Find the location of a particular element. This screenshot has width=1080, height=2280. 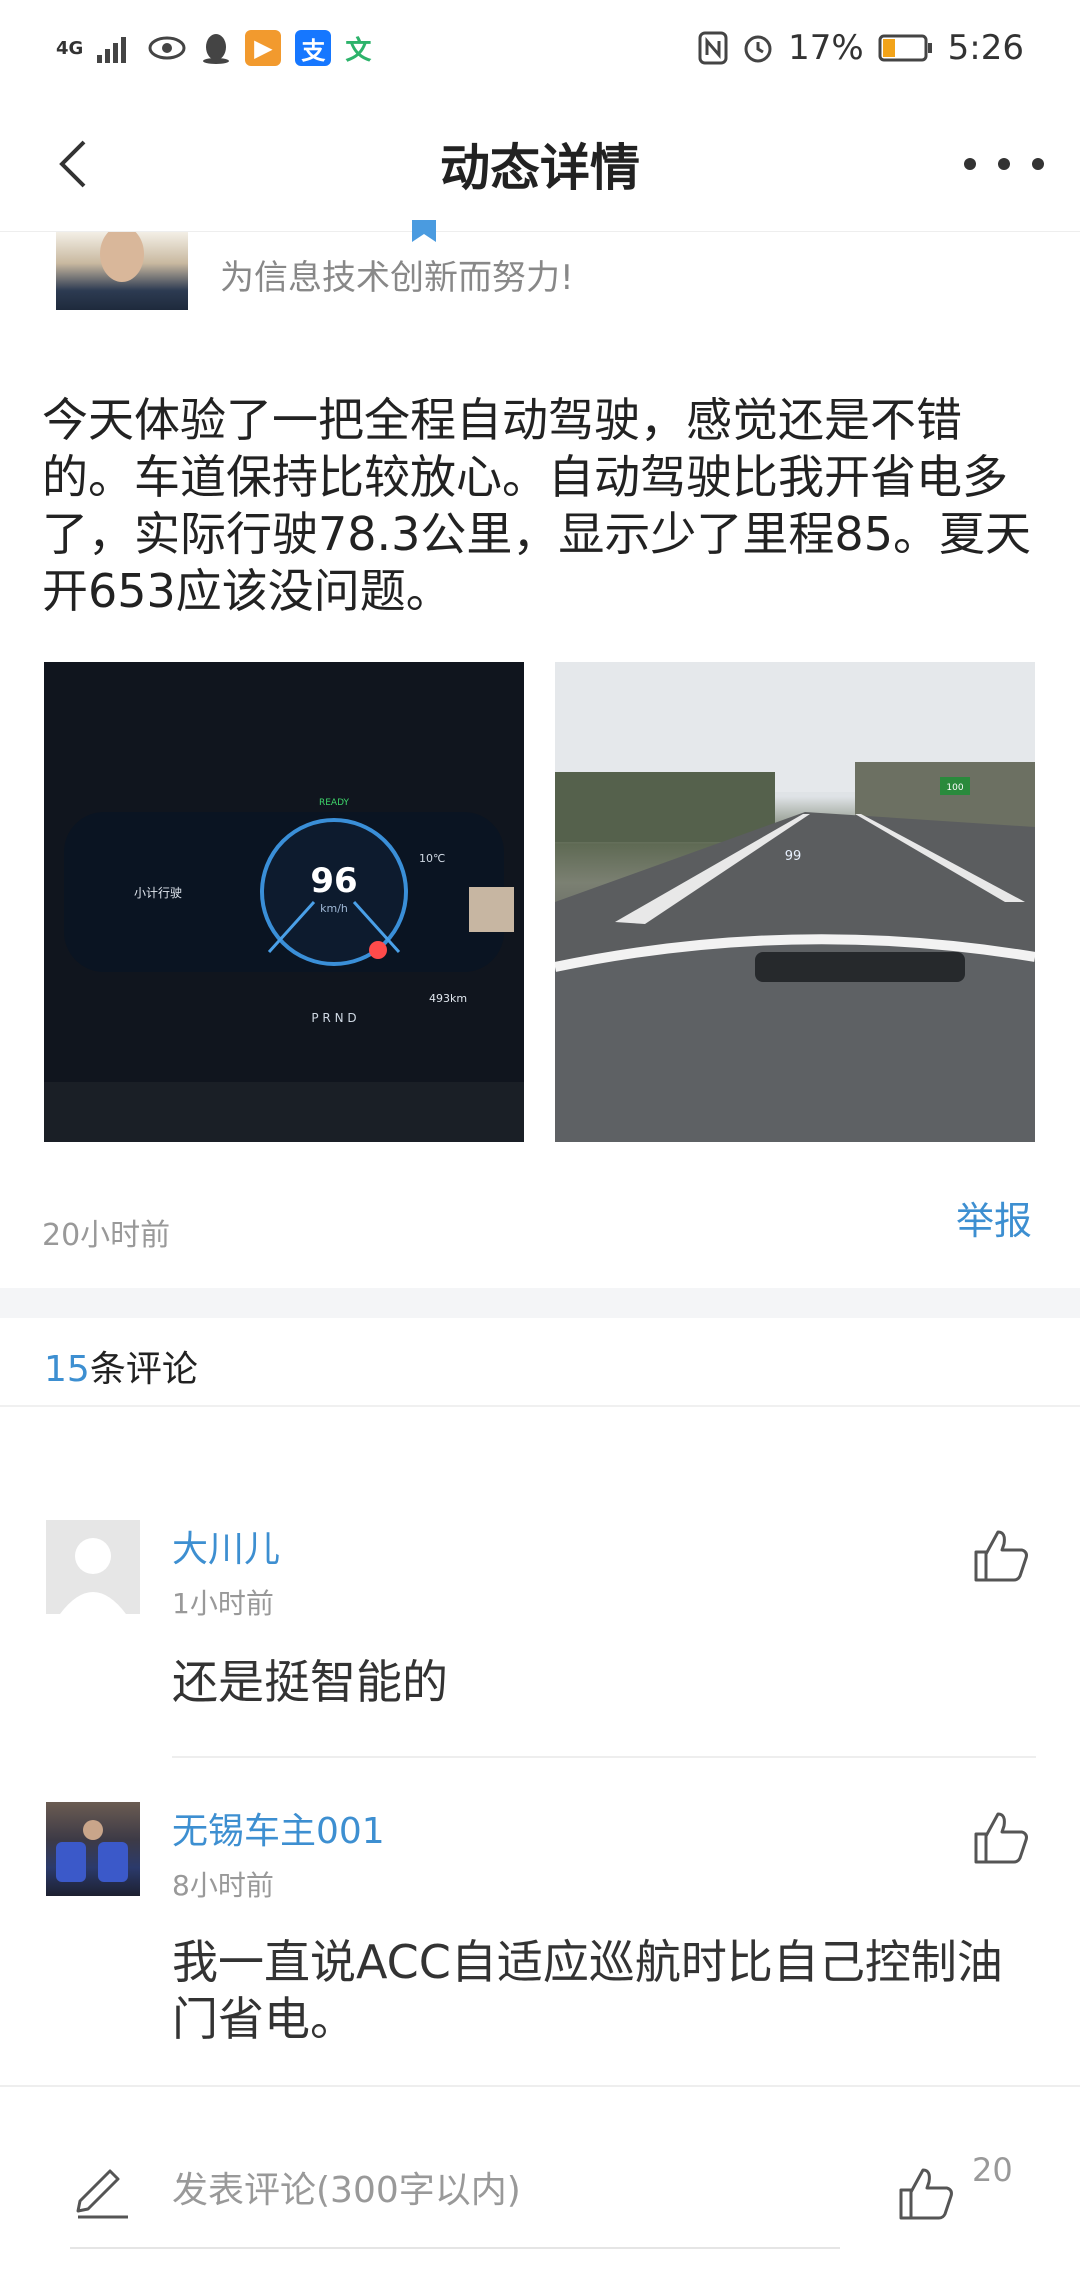

comment-input-field: 发表评论(300字以内) is located at coordinates (346, 2187).